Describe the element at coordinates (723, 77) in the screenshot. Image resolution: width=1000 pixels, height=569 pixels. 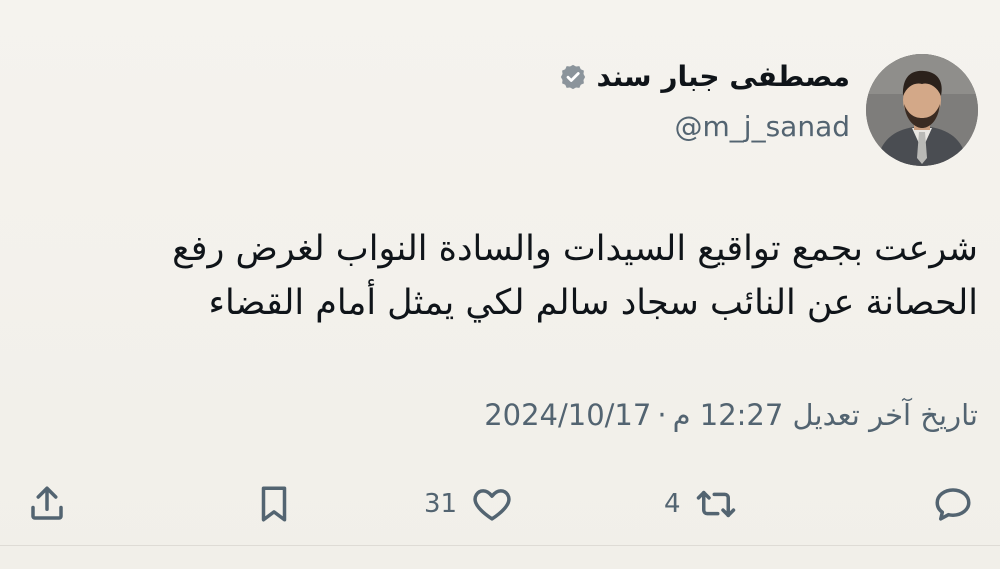
I see `author-name: مصطفى جبار سند` at that location.